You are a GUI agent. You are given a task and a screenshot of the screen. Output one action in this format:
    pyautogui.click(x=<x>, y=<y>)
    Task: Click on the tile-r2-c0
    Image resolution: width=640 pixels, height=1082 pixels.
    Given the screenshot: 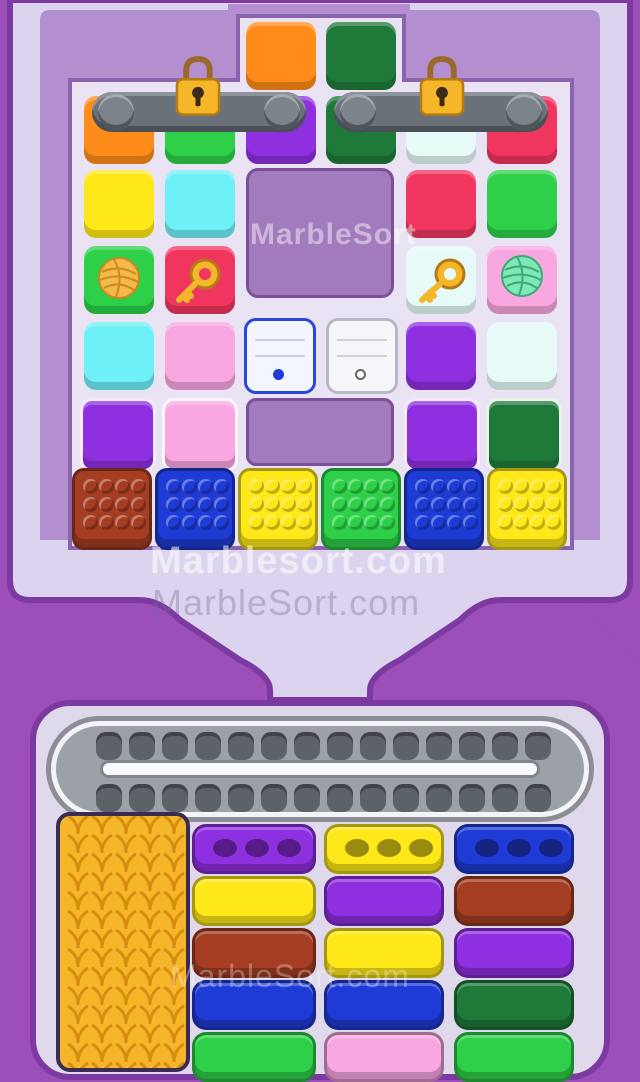 What is the action you would take?
    pyautogui.click(x=119, y=280)
    